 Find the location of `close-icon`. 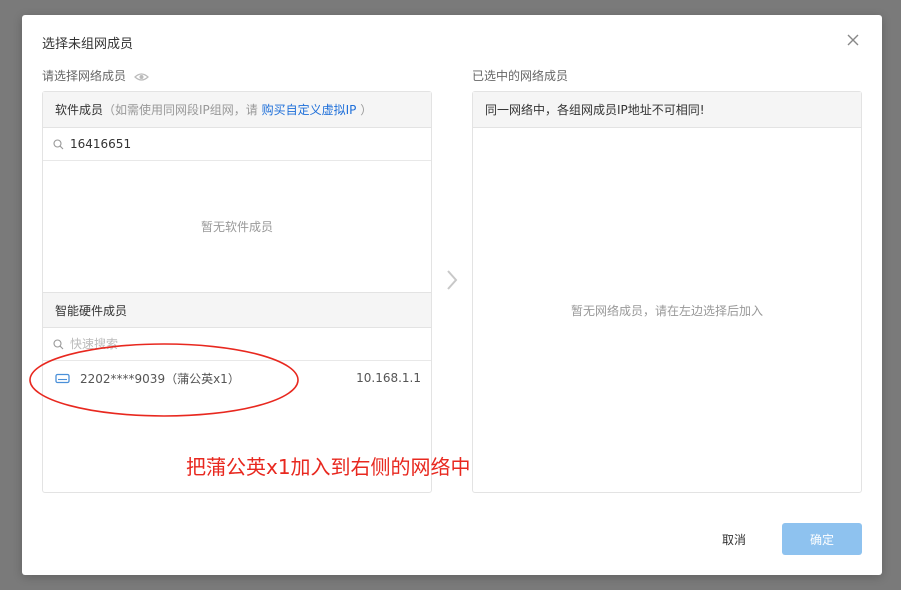

close-icon is located at coordinates (853, 40).